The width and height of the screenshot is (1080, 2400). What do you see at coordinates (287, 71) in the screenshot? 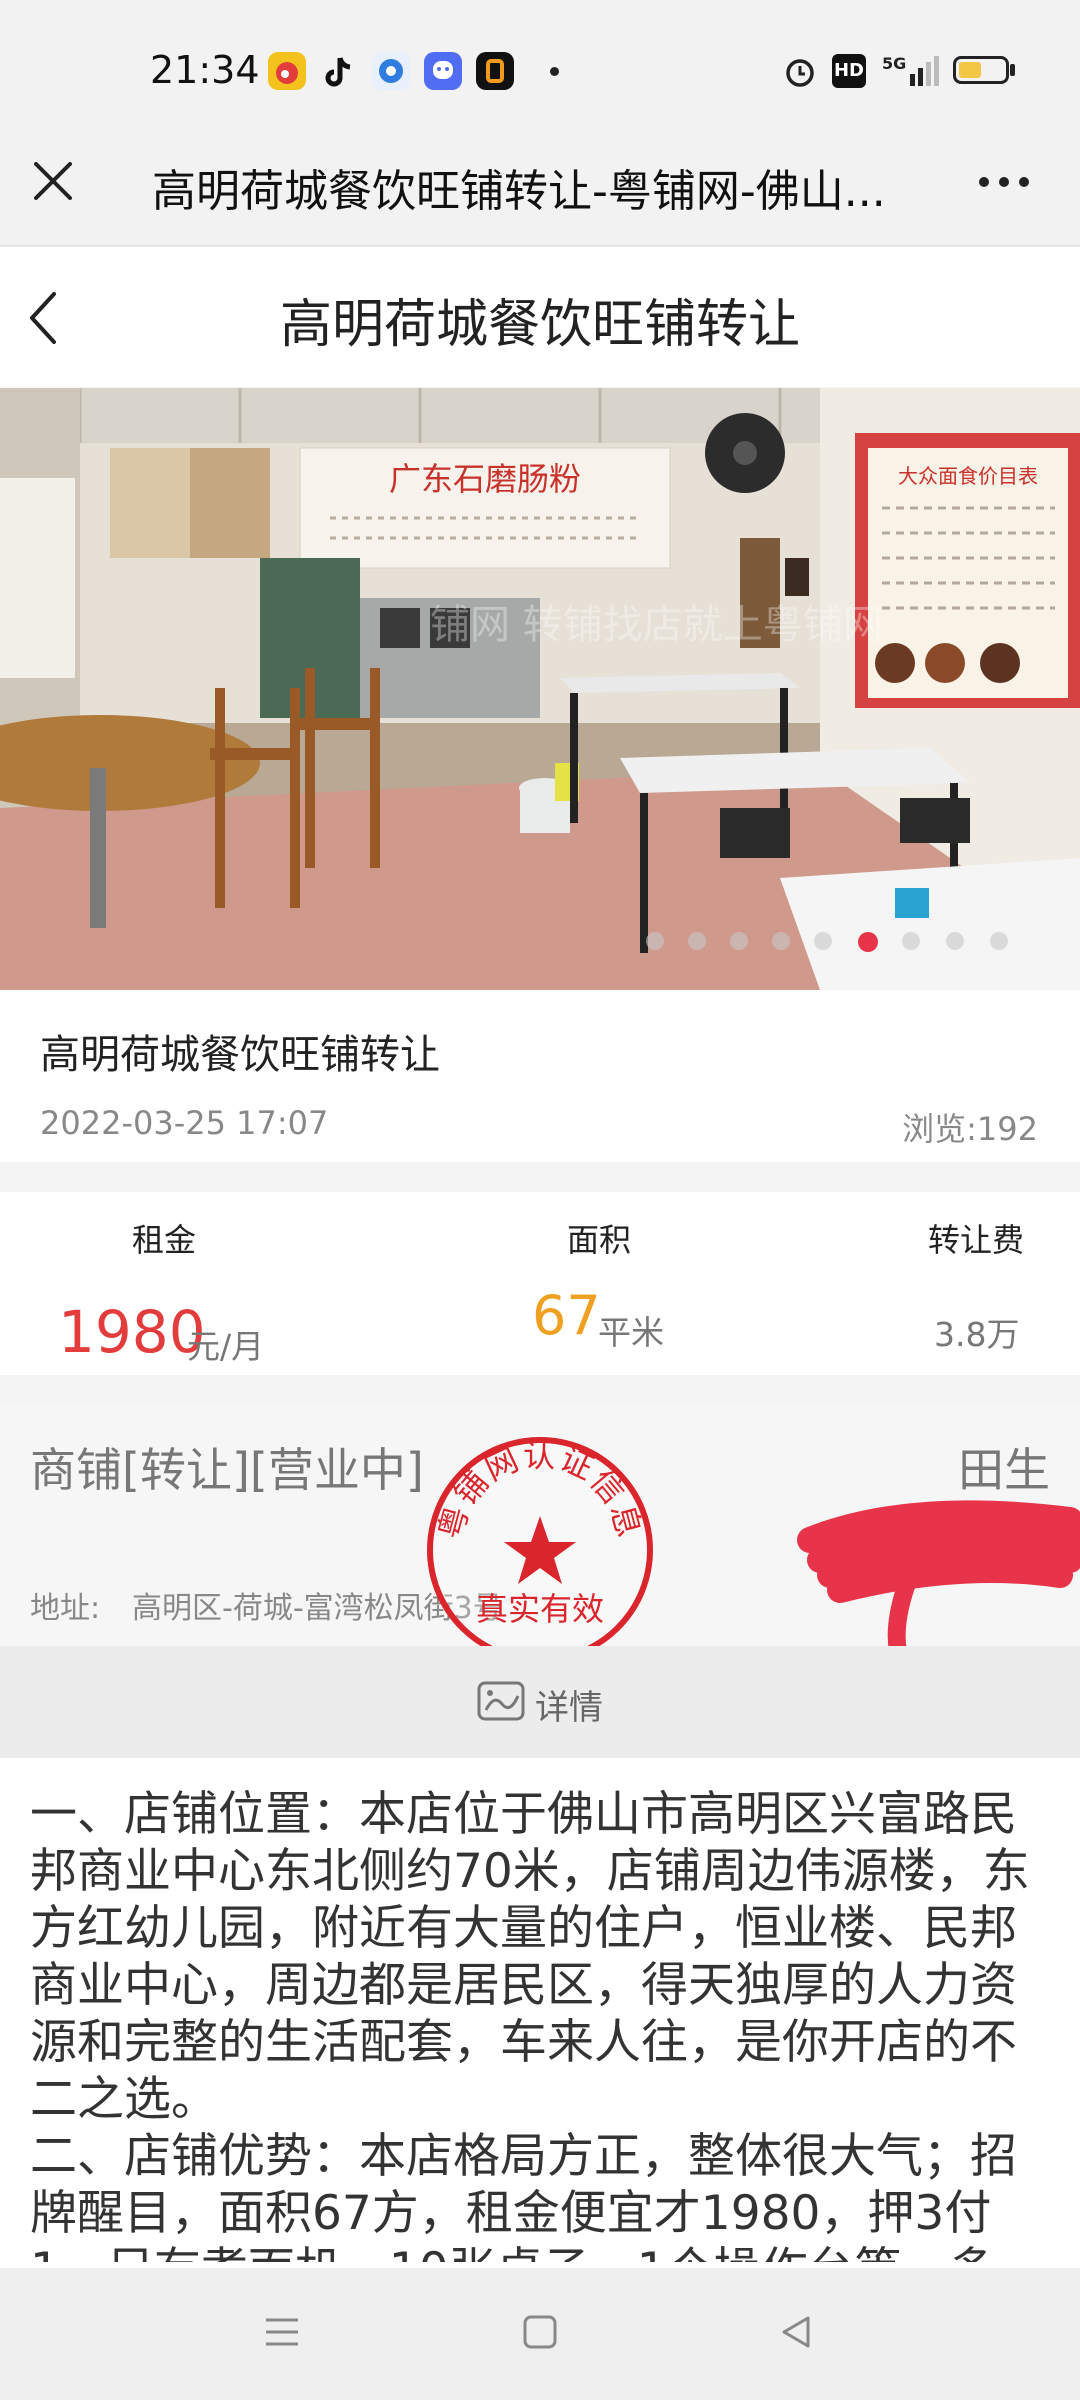
I see `weibo-icon` at bounding box center [287, 71].